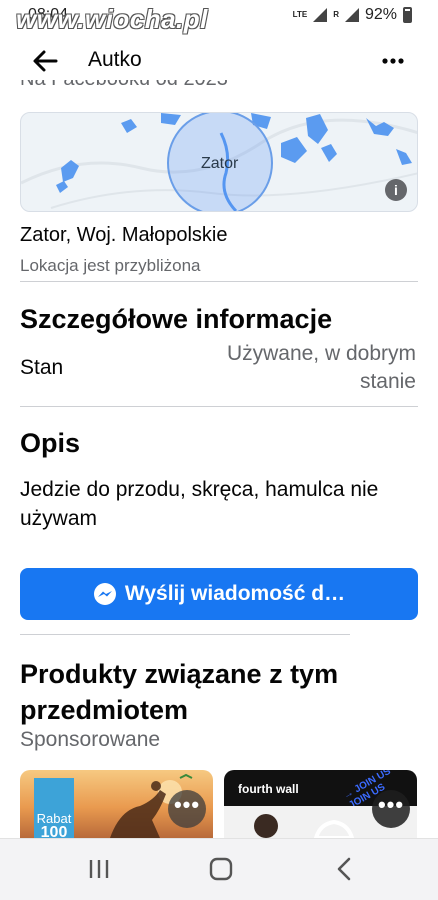 The height and width of the screenshot is (900, 438). I want to click on messenger-icon, so click(104, 594).